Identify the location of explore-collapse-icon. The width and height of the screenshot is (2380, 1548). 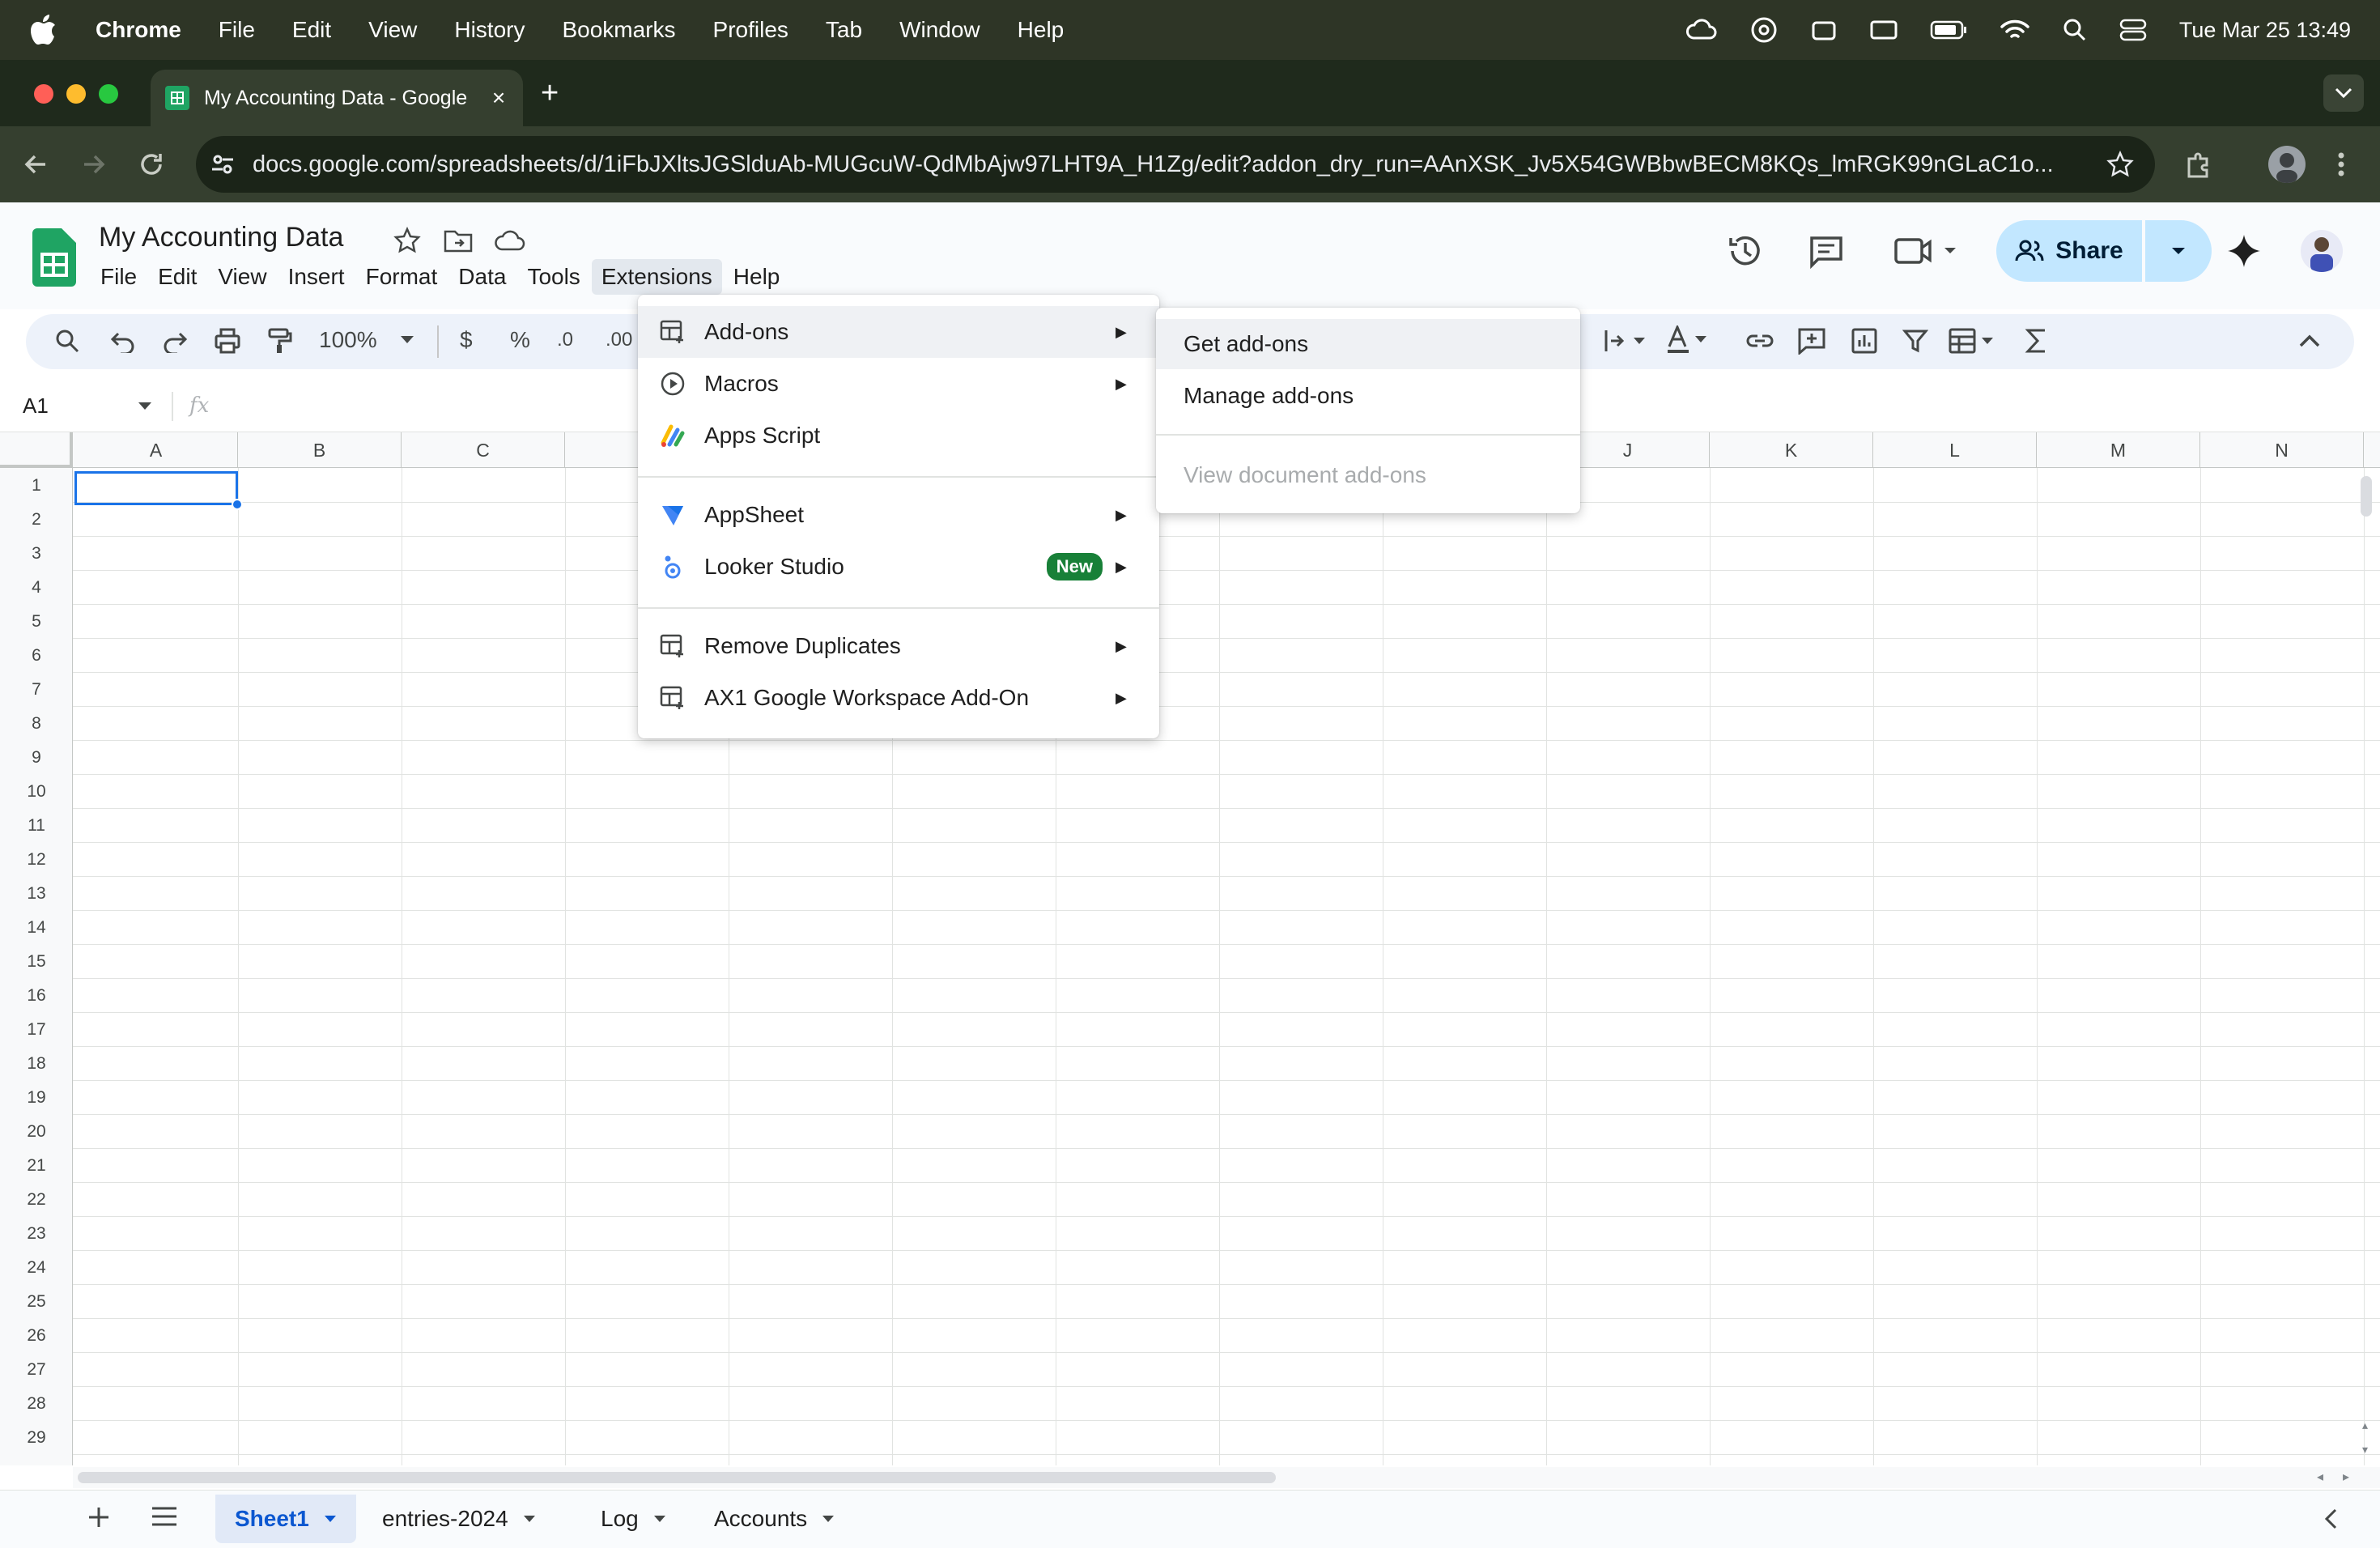
(2330, 1519).